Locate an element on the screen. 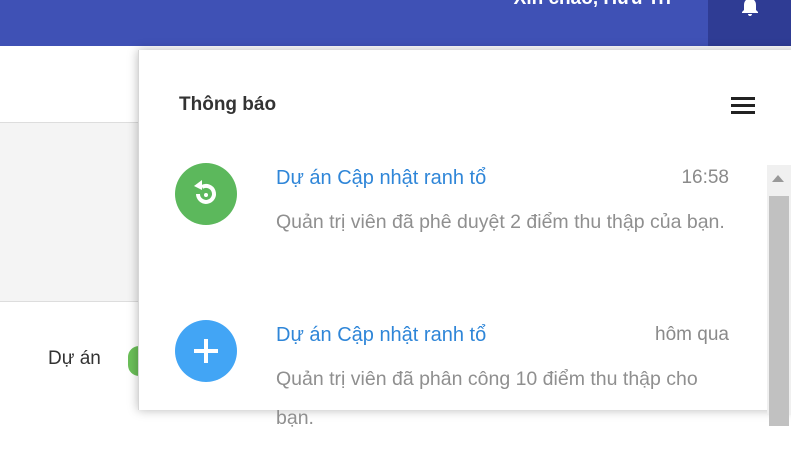  scroll-up-arrow-icon is located at coordinates (778, 178).